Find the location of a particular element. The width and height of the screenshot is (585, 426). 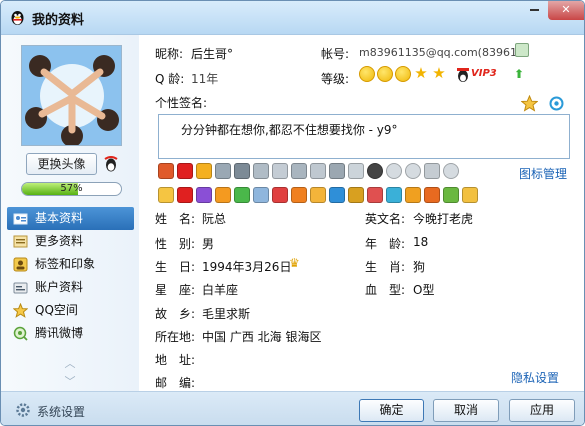

icon-manage-link: 图标管理 is located at coordinates (543, 173).